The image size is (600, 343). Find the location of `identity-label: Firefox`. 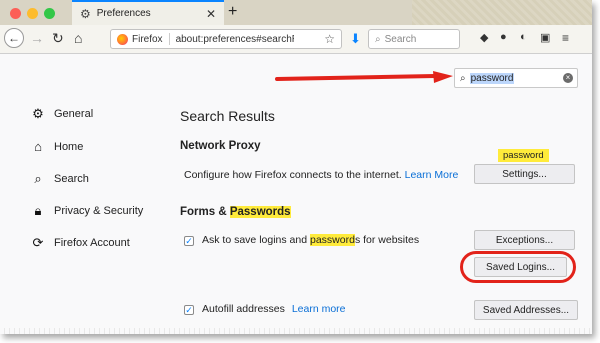

identity-label: Firefox is located at coordinates (147, 39).